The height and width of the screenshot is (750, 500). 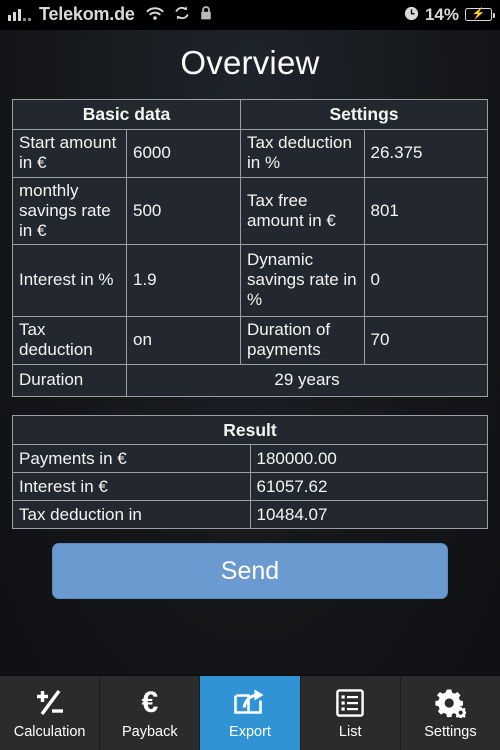 I want to click on charging-bolt-icon: ⚡, so click(x=478, y=14).